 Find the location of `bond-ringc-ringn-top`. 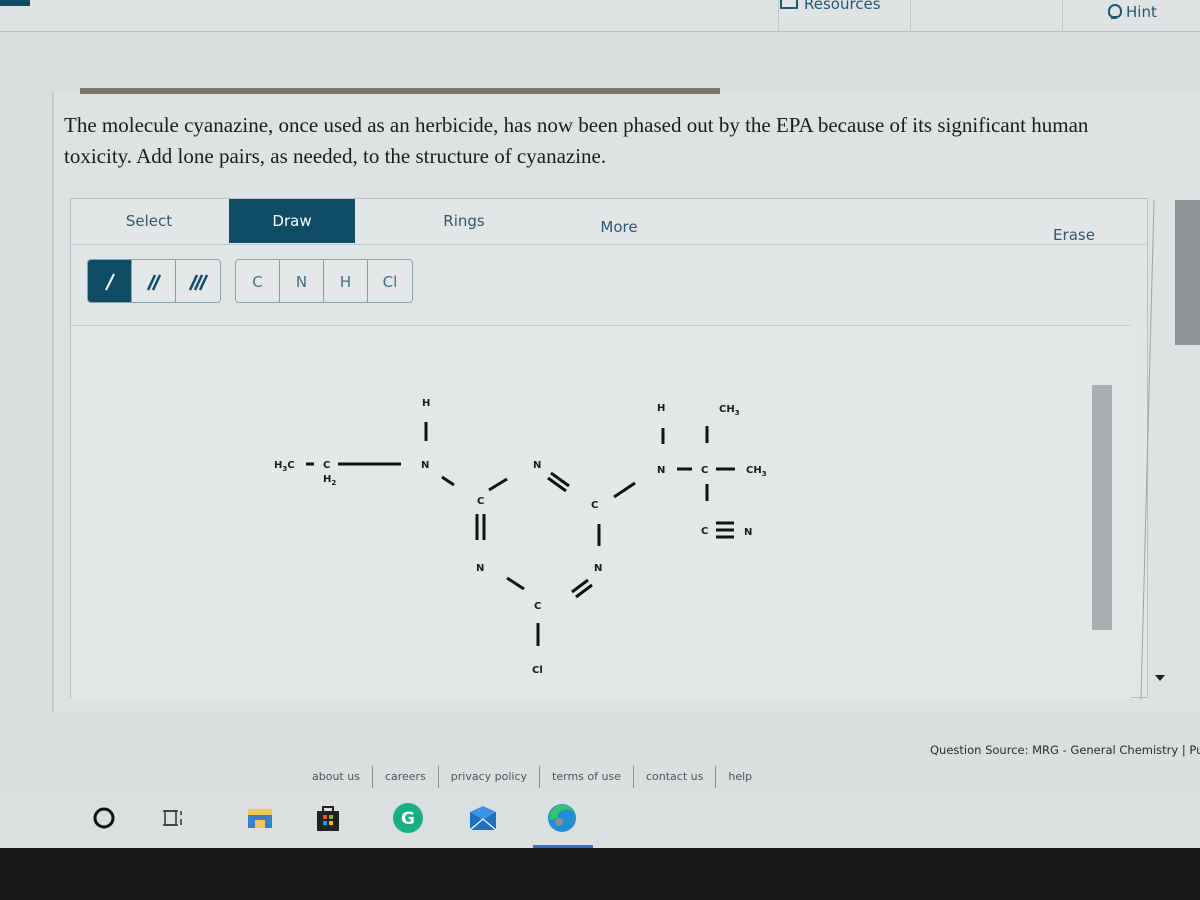

bond-ringc-ringn-top is located at coordinates (498, 484).